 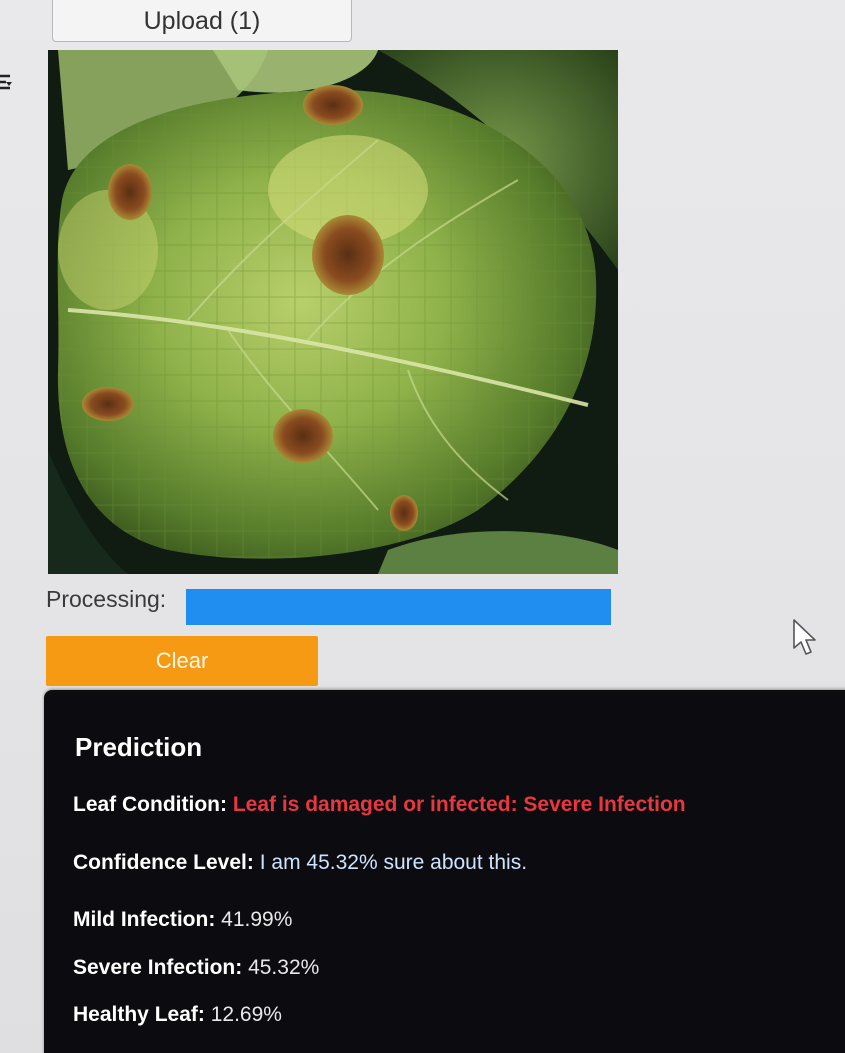 I want to click on processing-progress-fill, so click(x=398, y=607).